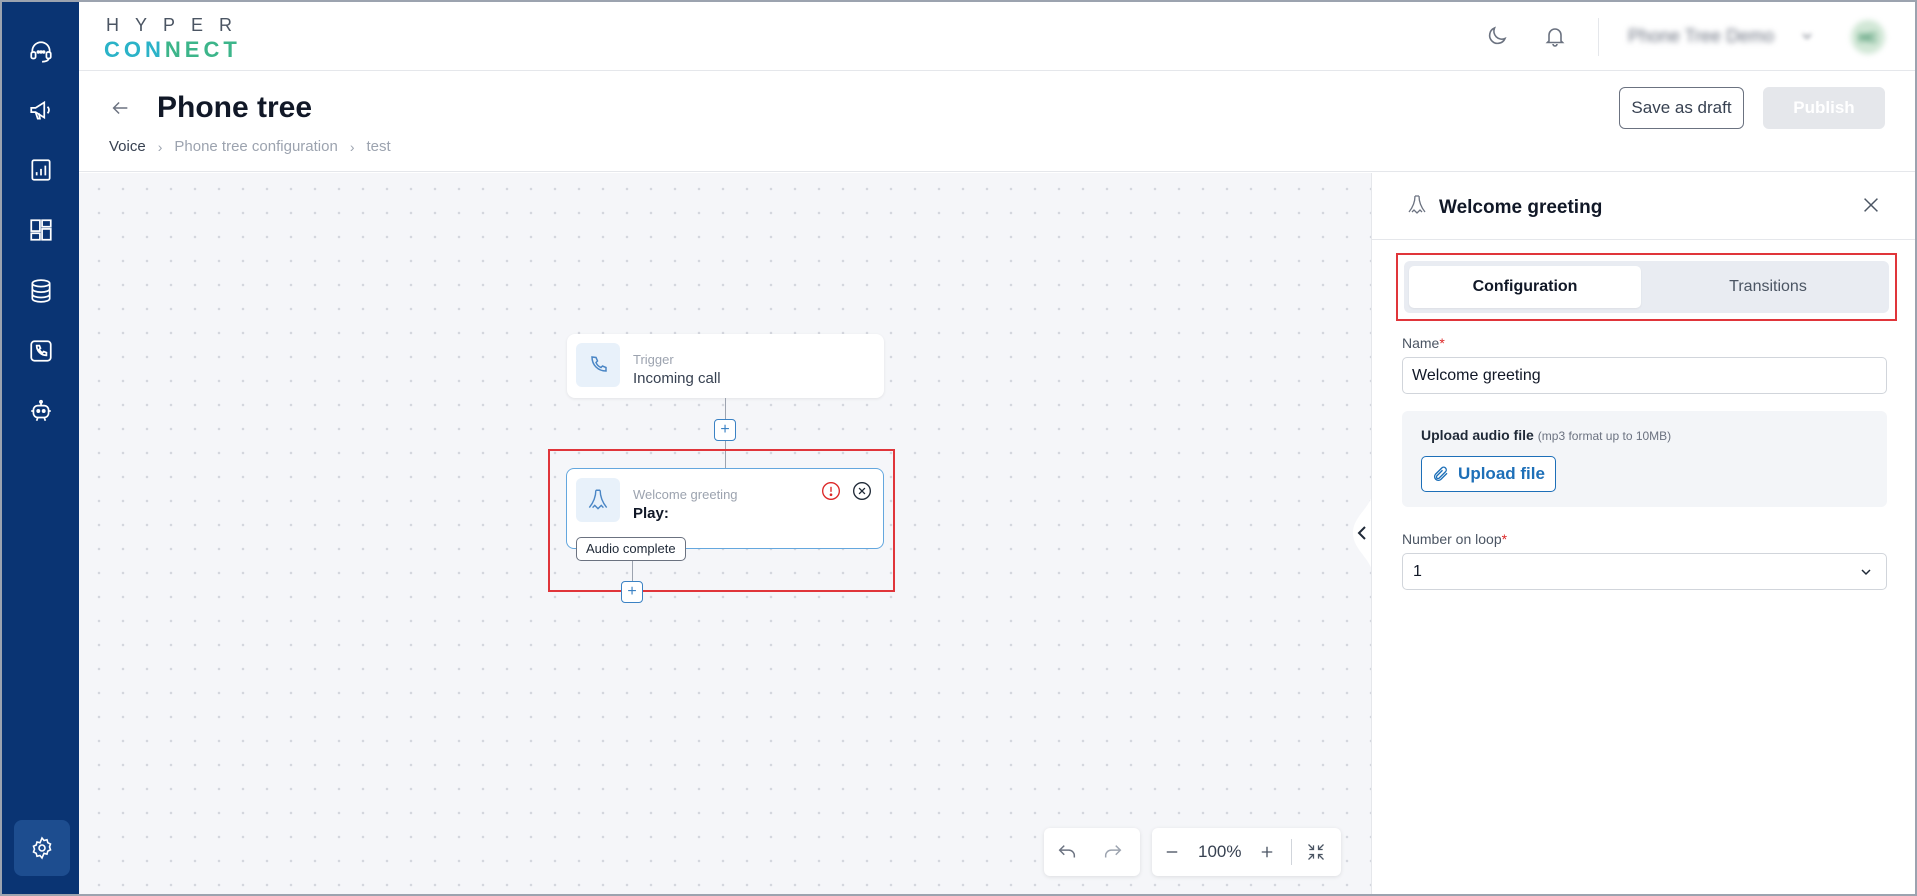  I want to click on loop-select-value: 1, so click(1417, 571).